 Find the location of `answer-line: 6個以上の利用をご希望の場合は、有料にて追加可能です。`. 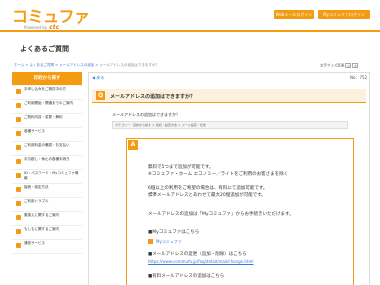

answer-line: 6個以上の利用をご希望の場合は、有料にて追加可能です。 is located at coordinates (208, 188).